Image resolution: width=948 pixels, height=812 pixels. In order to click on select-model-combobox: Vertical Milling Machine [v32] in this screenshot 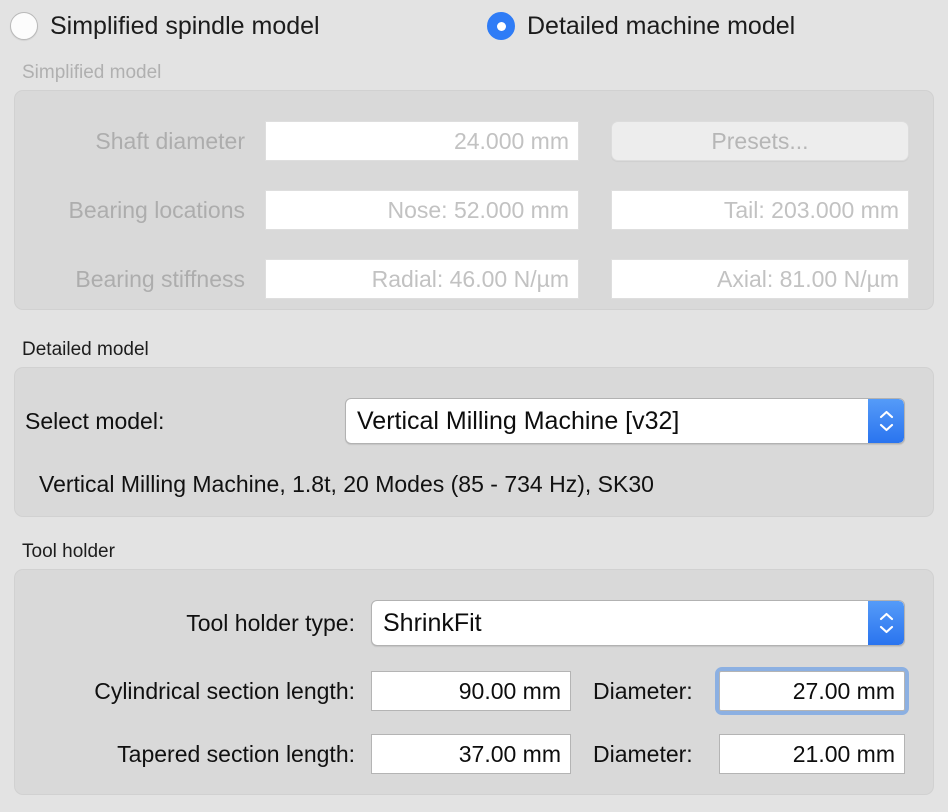, I will do `click(625, 421)`.